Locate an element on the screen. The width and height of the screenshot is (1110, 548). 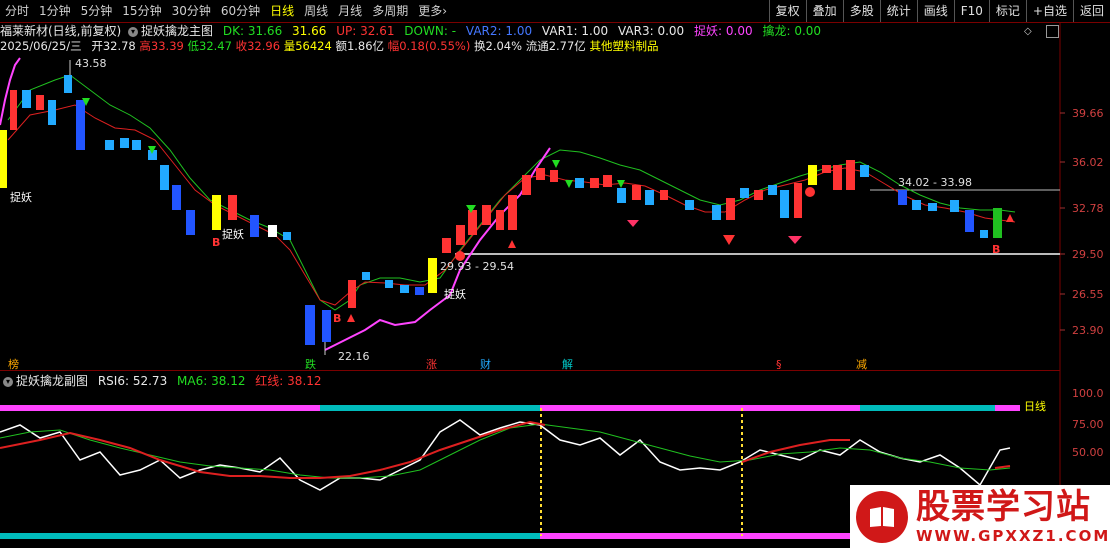
event-tag: 财 is located at coordinates (485, 364).